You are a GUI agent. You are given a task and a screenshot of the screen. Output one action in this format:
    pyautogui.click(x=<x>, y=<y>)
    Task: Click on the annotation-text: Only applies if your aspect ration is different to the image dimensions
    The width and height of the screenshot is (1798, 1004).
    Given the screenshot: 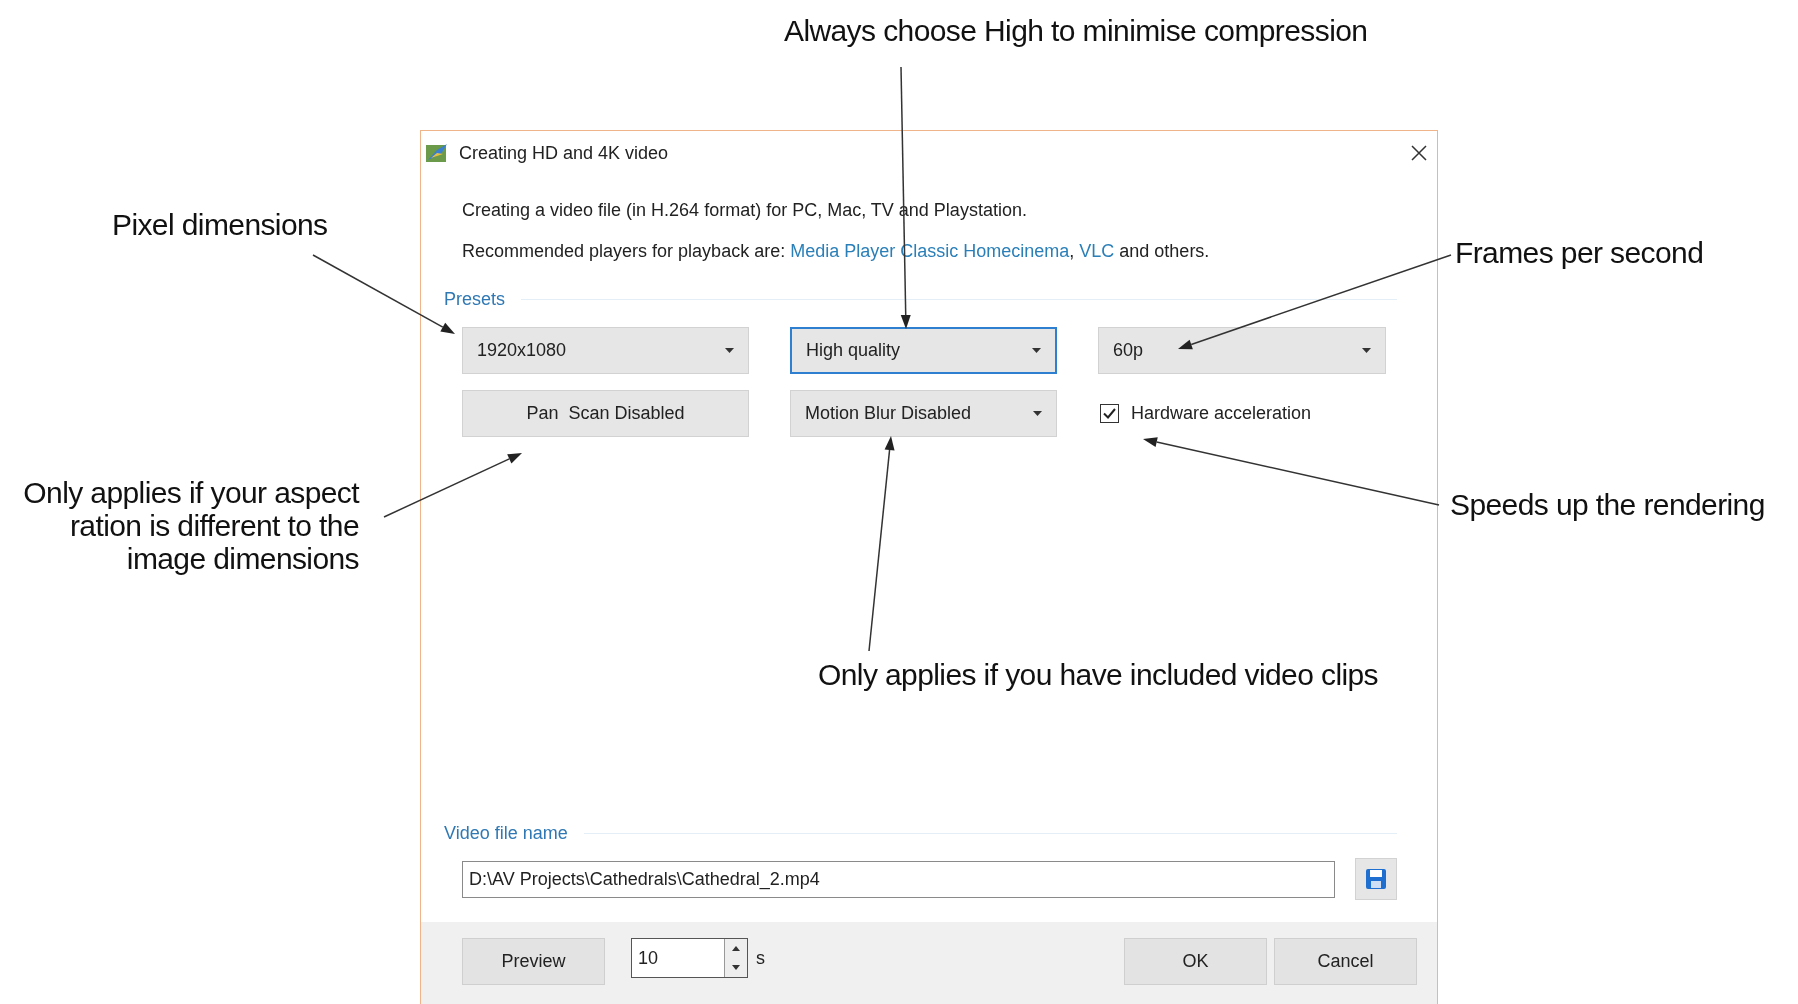 What is the action you would take?
    pyautogui.click(x=191, y=525)
    